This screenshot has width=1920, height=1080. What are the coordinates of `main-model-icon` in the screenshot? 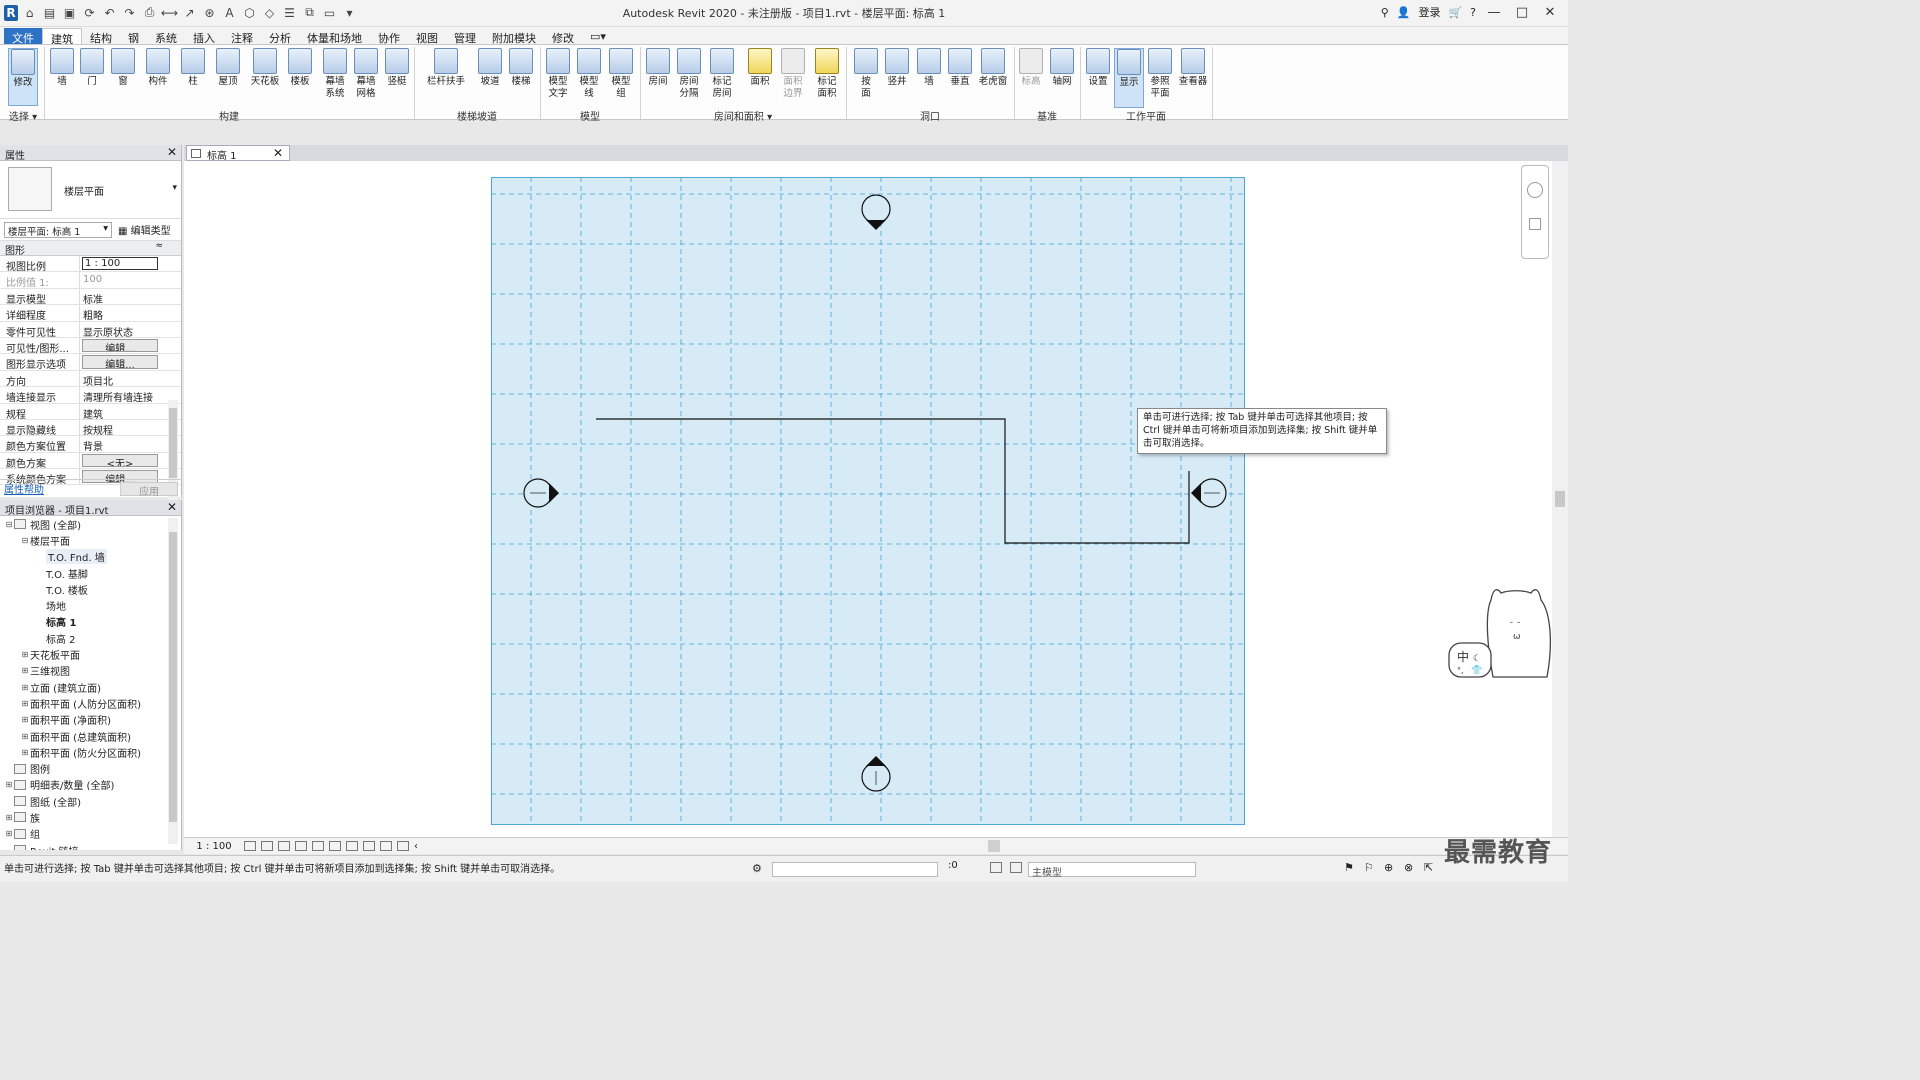 It's located at (1016, 867).